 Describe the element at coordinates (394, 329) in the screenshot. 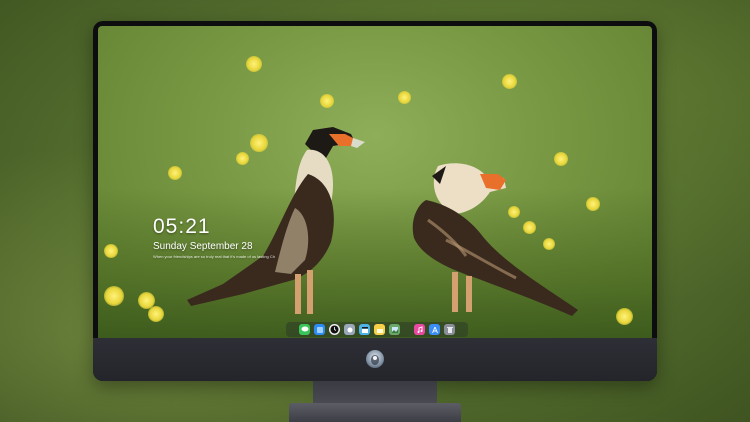

I see `preview-icon` at that location.